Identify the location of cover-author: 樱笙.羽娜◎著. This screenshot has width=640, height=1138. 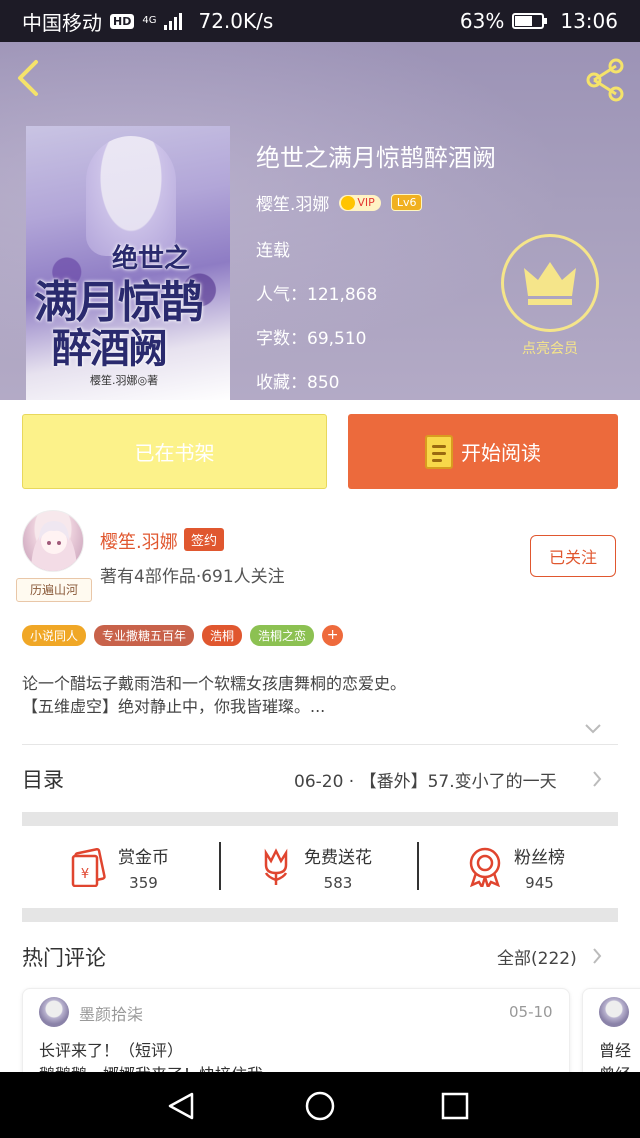
(124, 380).